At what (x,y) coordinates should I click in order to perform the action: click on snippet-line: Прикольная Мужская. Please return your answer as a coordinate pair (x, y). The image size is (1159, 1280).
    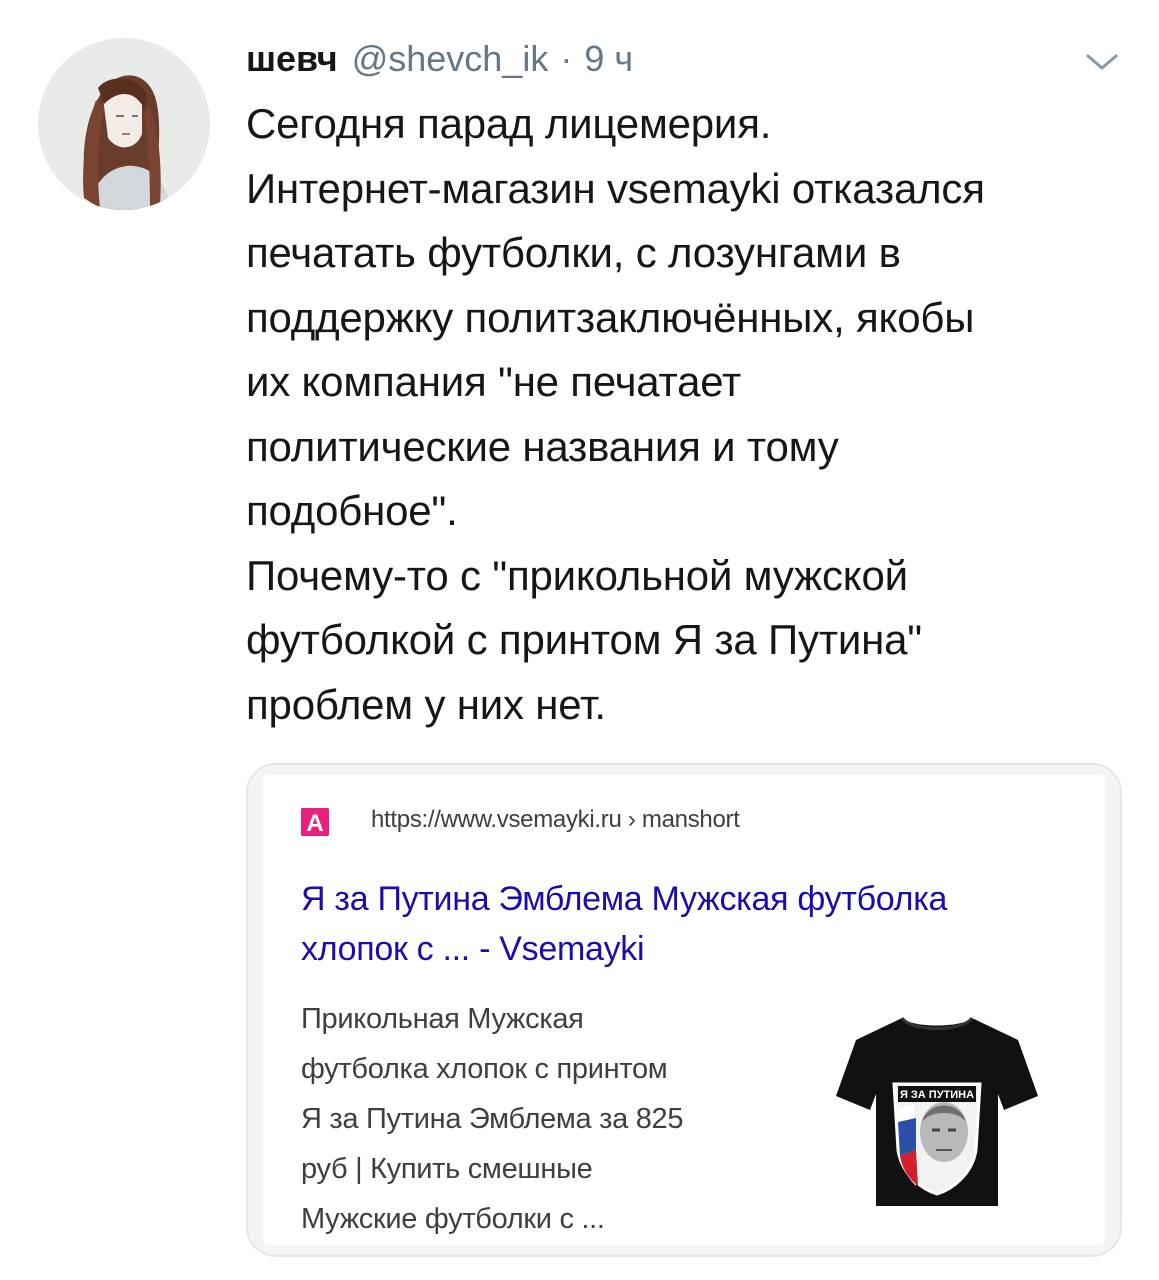
    Looking at the image, I should click on (442, 1019).